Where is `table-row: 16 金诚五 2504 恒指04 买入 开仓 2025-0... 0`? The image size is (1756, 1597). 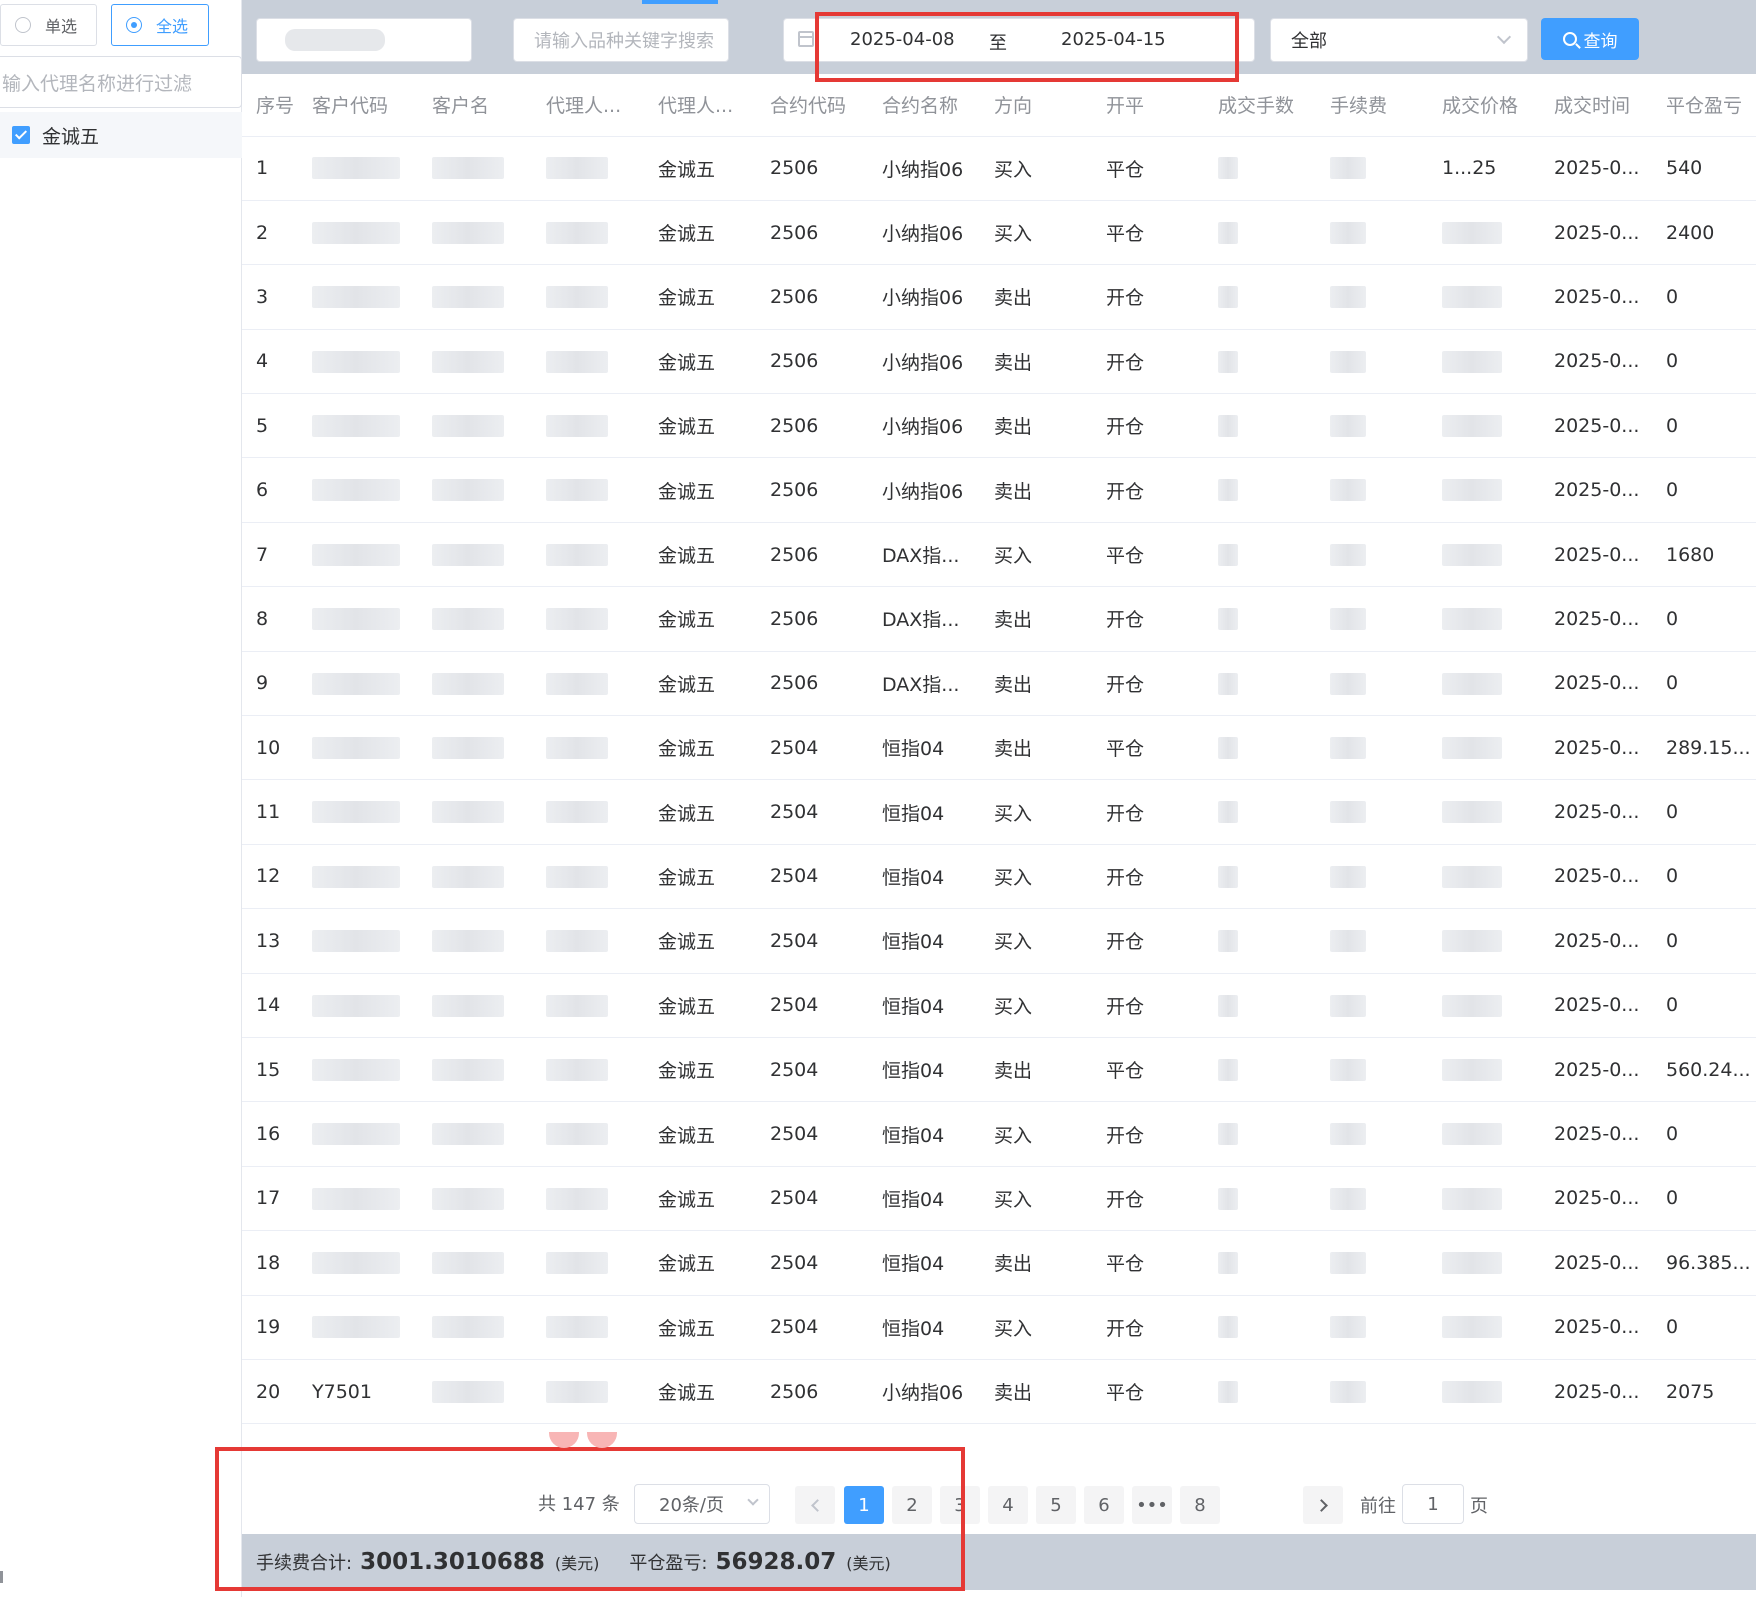
table-row: 16 金诚五 2504 恒指04 买入 开仓 2025-0... 0 is located at coordinates (999, 1134).